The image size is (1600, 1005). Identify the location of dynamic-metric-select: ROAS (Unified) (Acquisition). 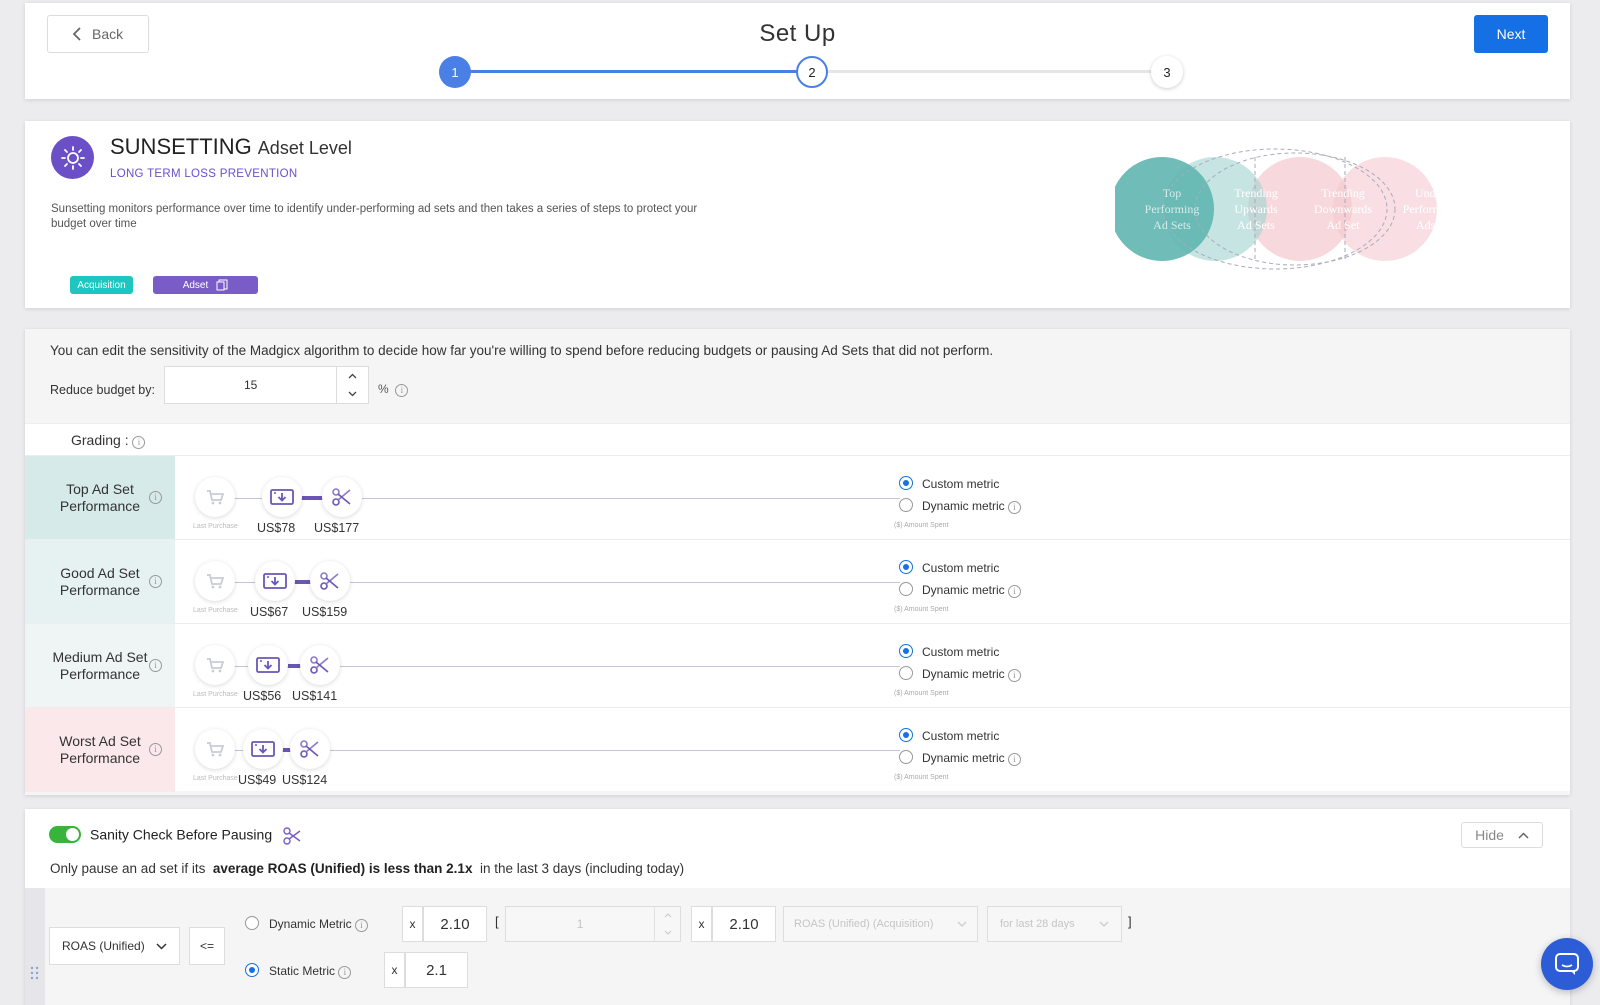
(880, 924).